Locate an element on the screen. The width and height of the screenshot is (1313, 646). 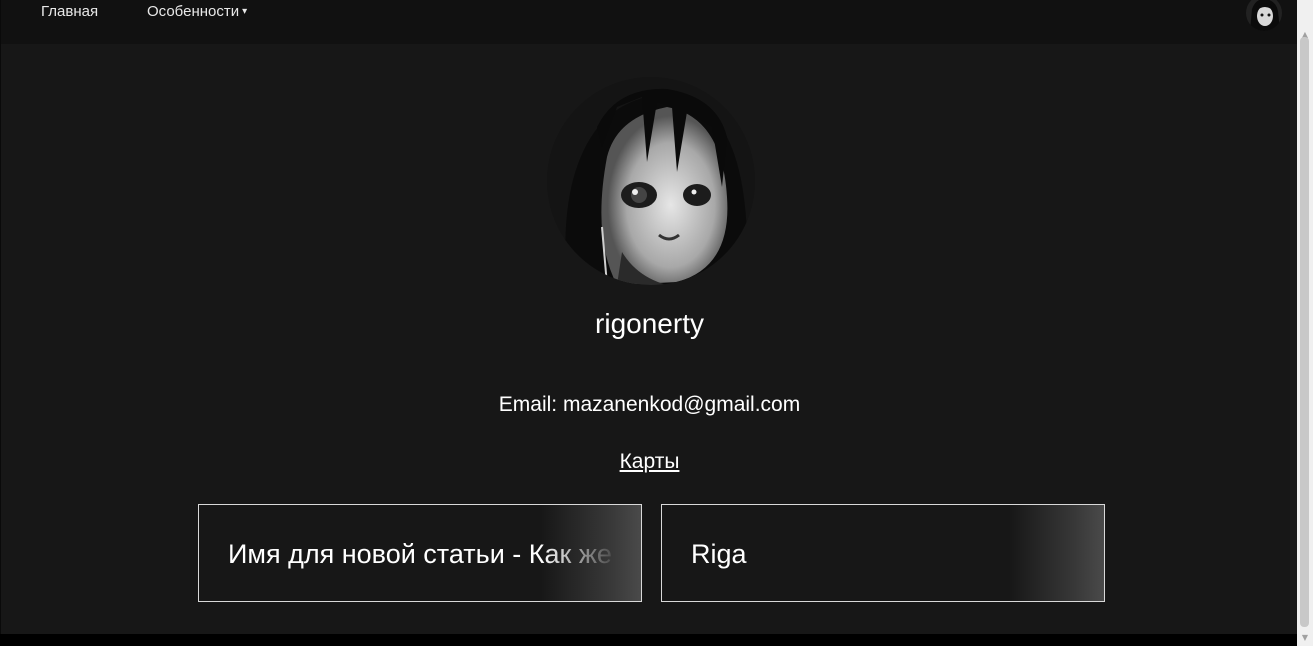
scroll-thumb is located at coordinates (1304, 332).